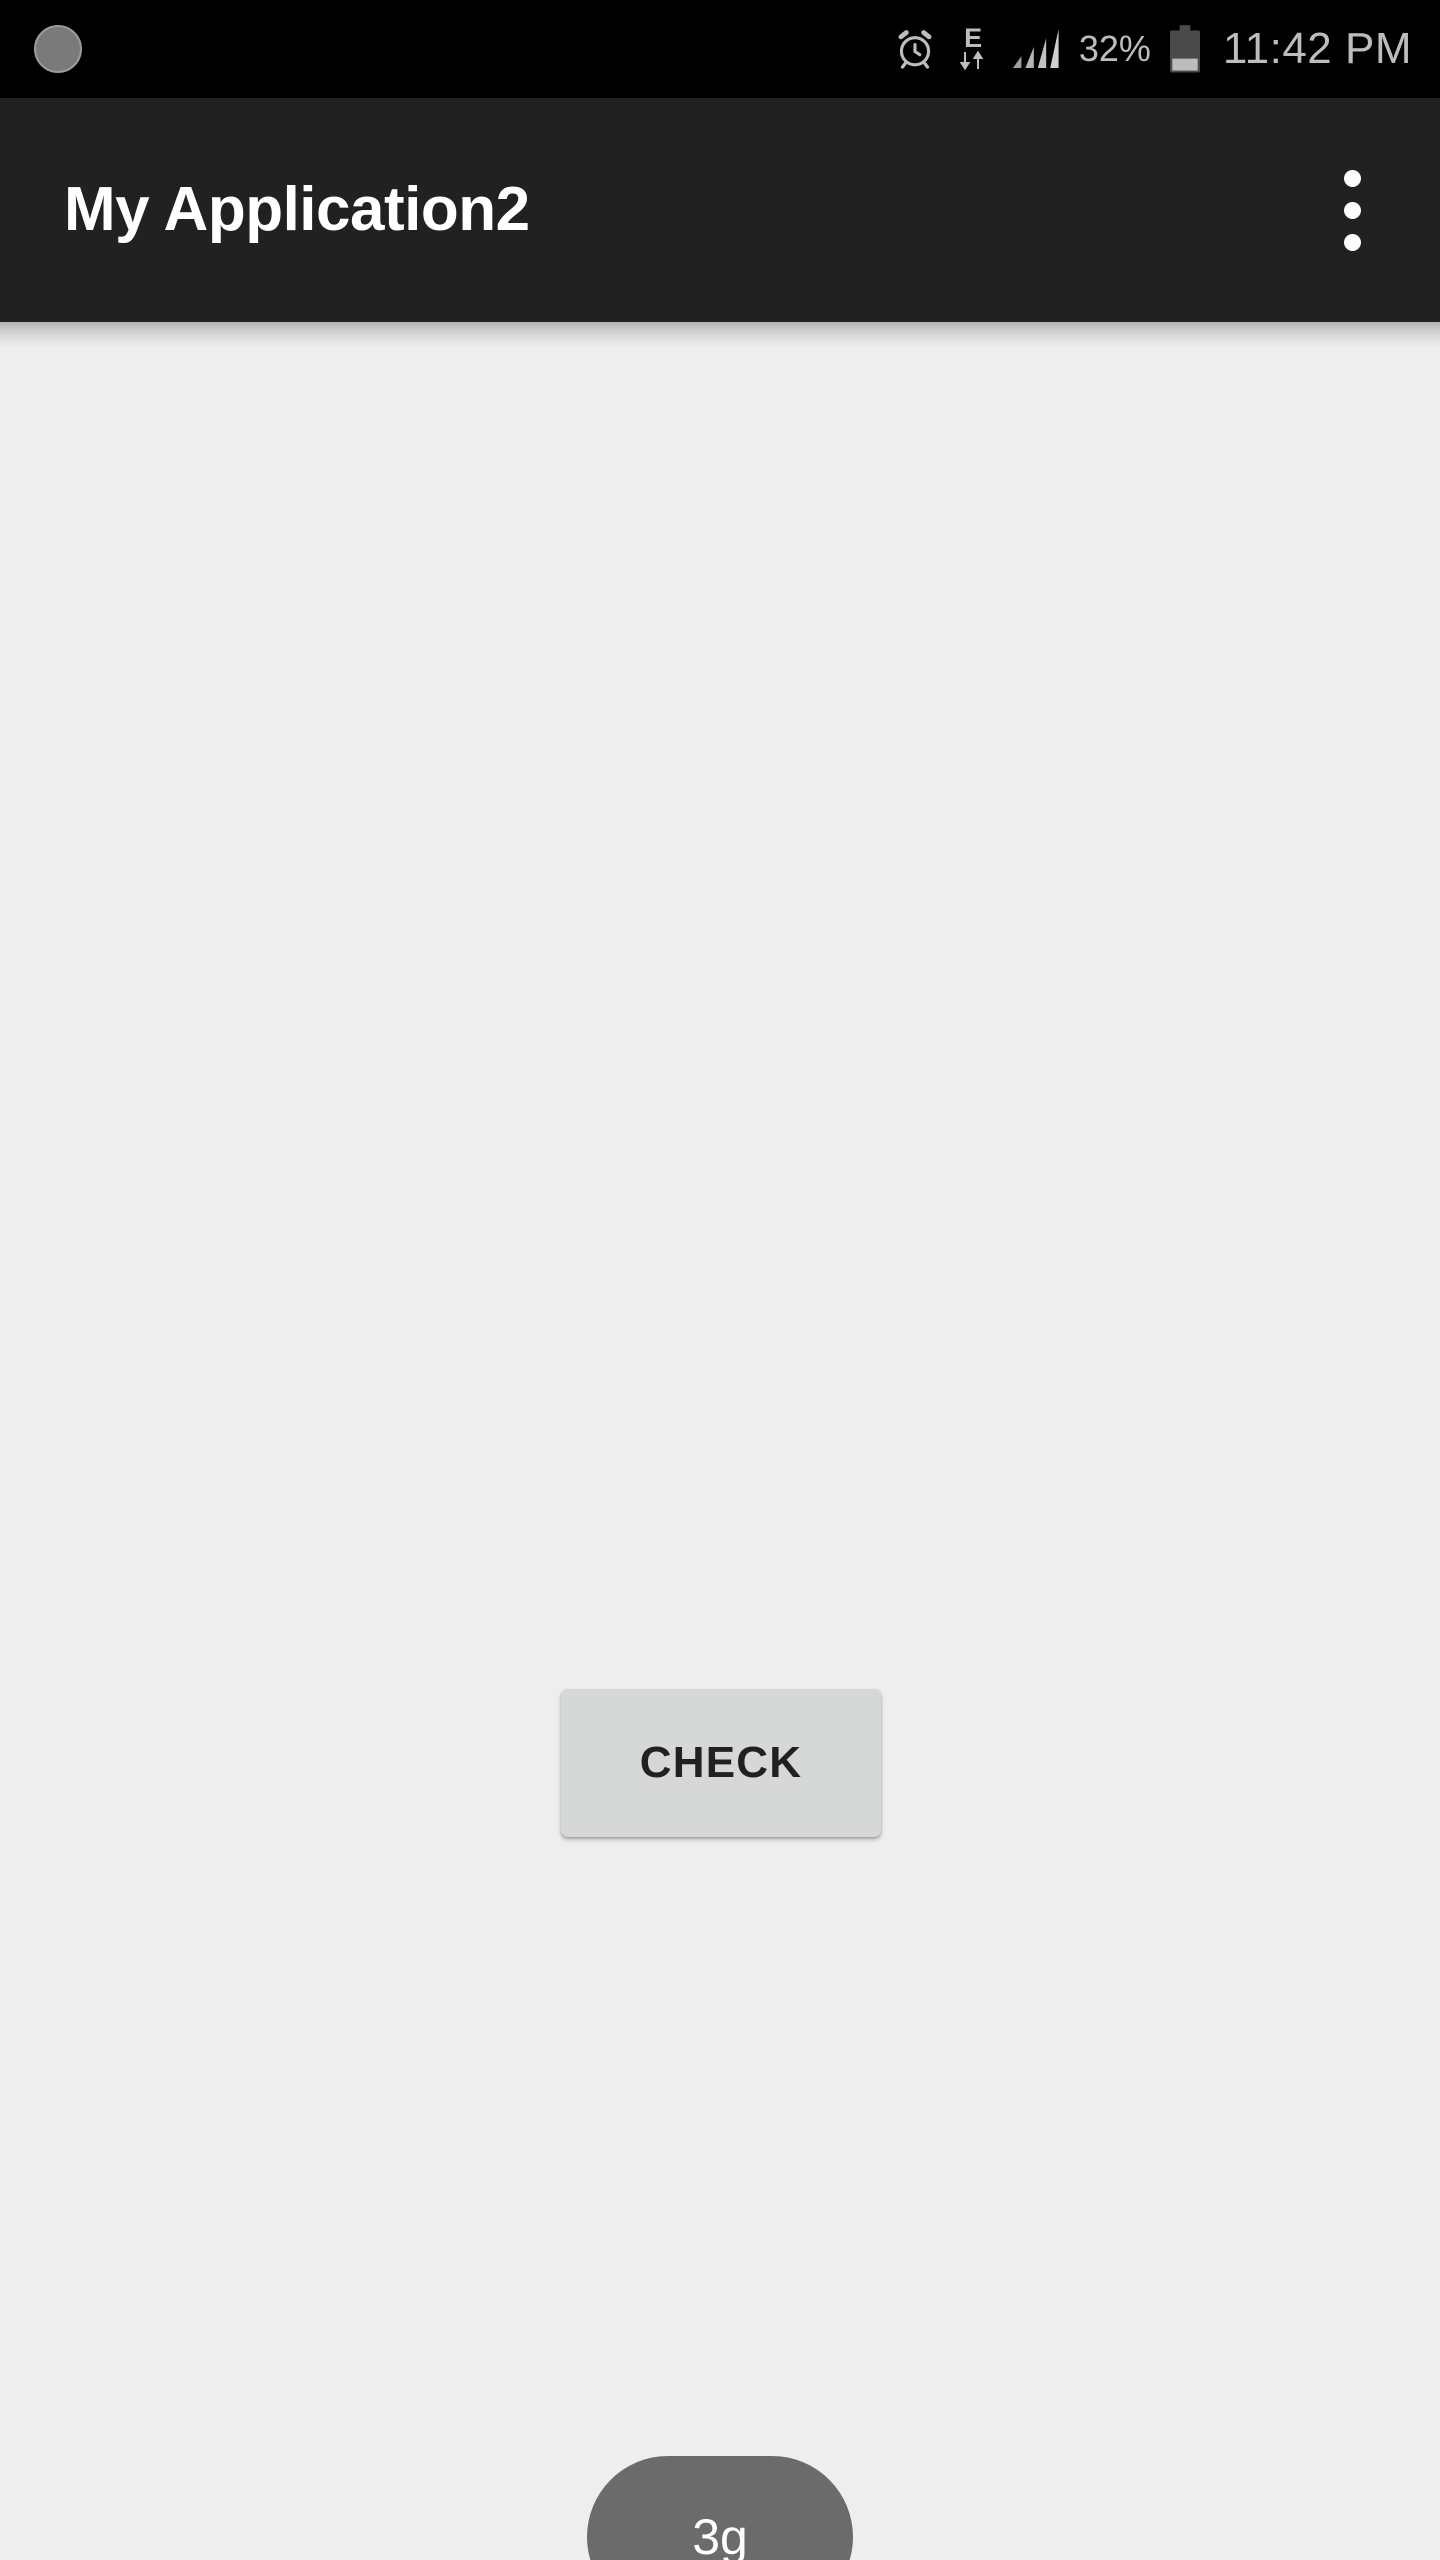 This screenshot has width=1440, height=2560. What do you see at coordinates (973, 38) in the screenshot?
I see `network-type-label: E` at bounding box center [973, 38].